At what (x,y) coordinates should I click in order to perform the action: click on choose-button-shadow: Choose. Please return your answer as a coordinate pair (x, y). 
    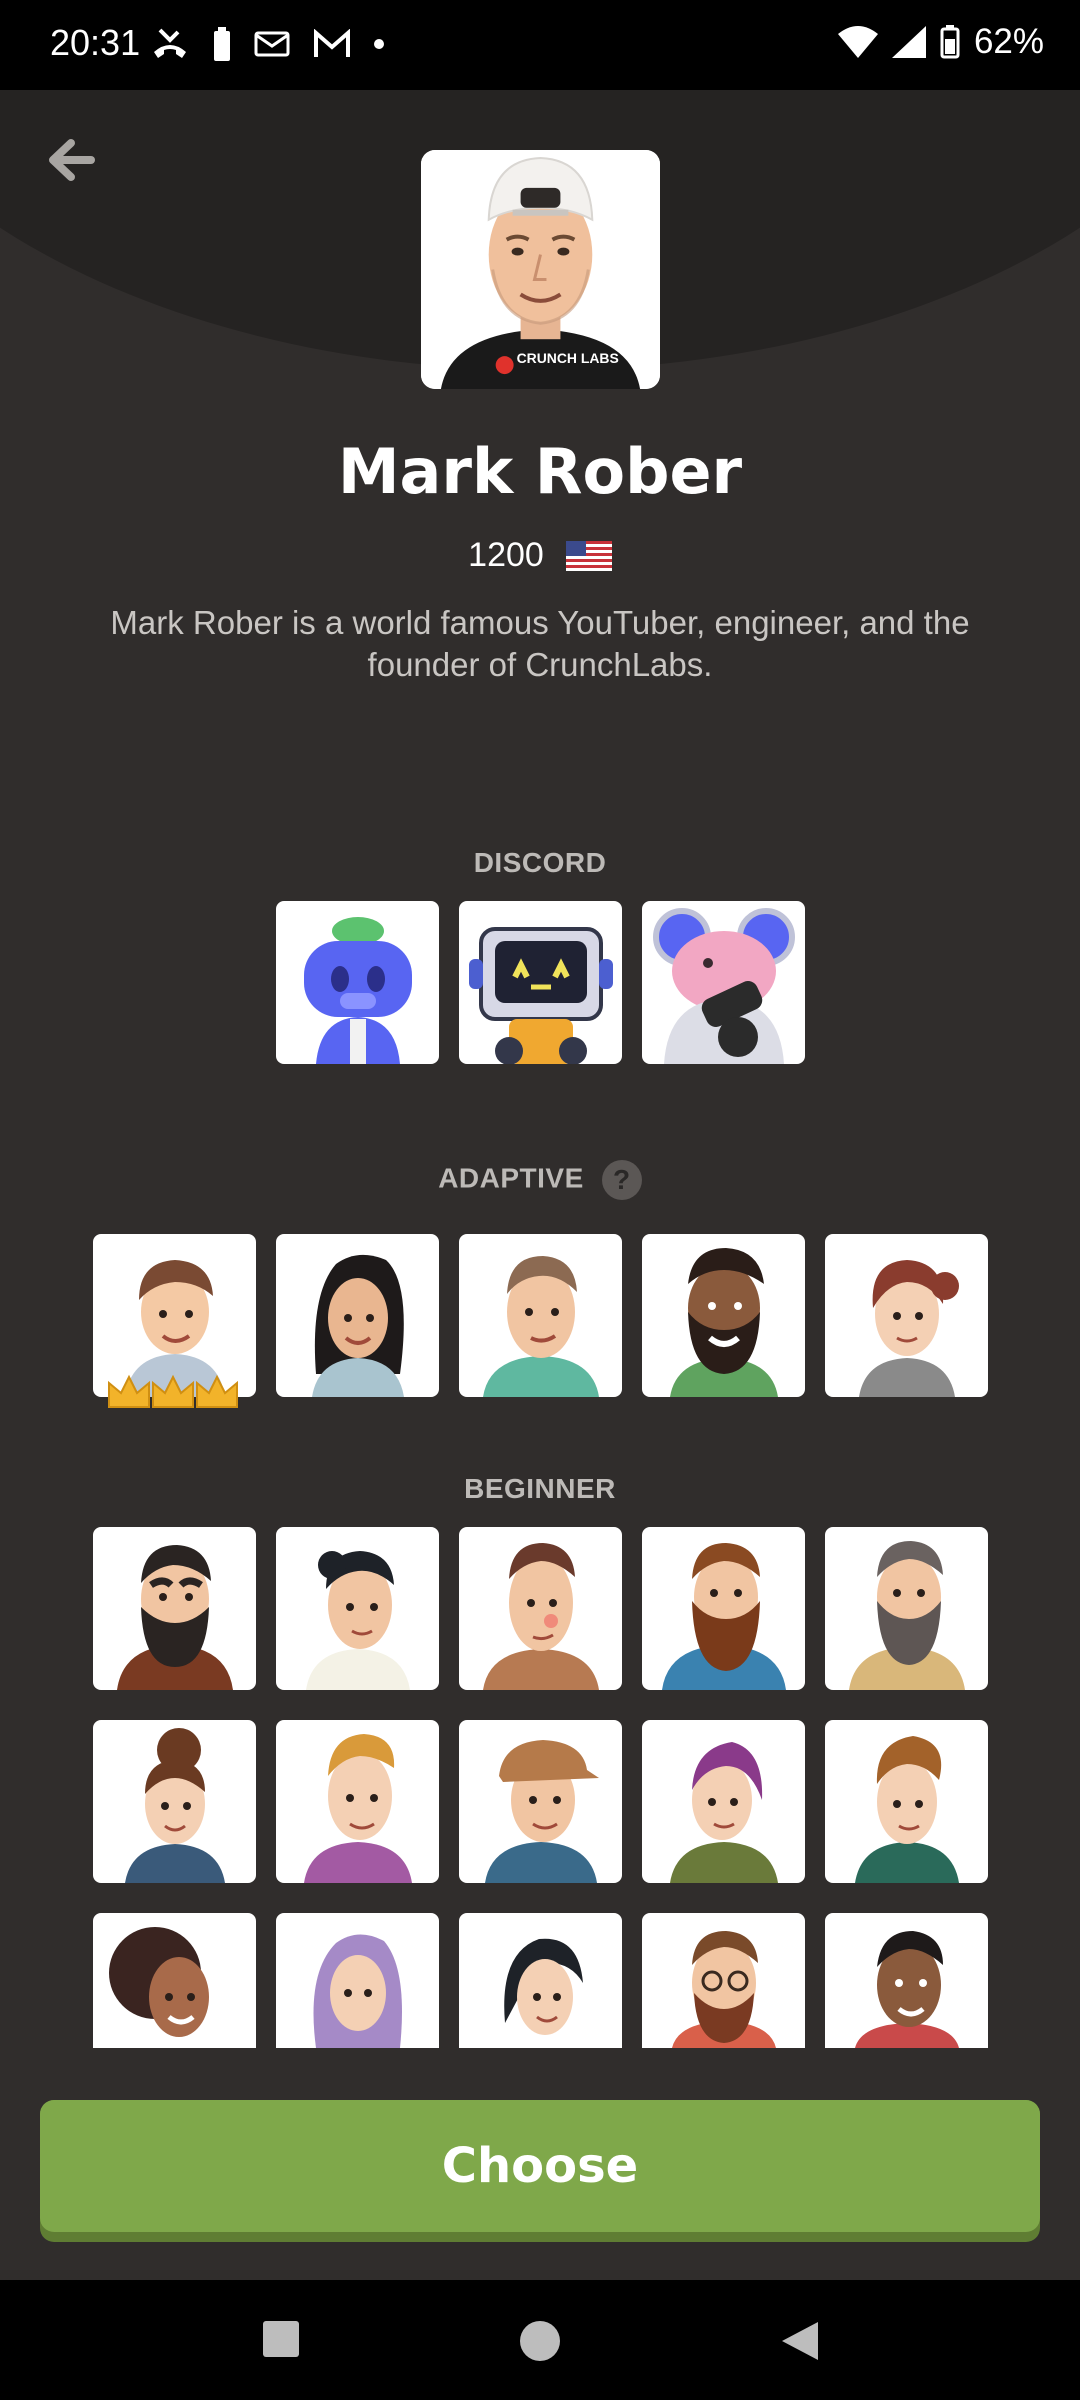
    Looking at the image, I should click on (540, 2171).